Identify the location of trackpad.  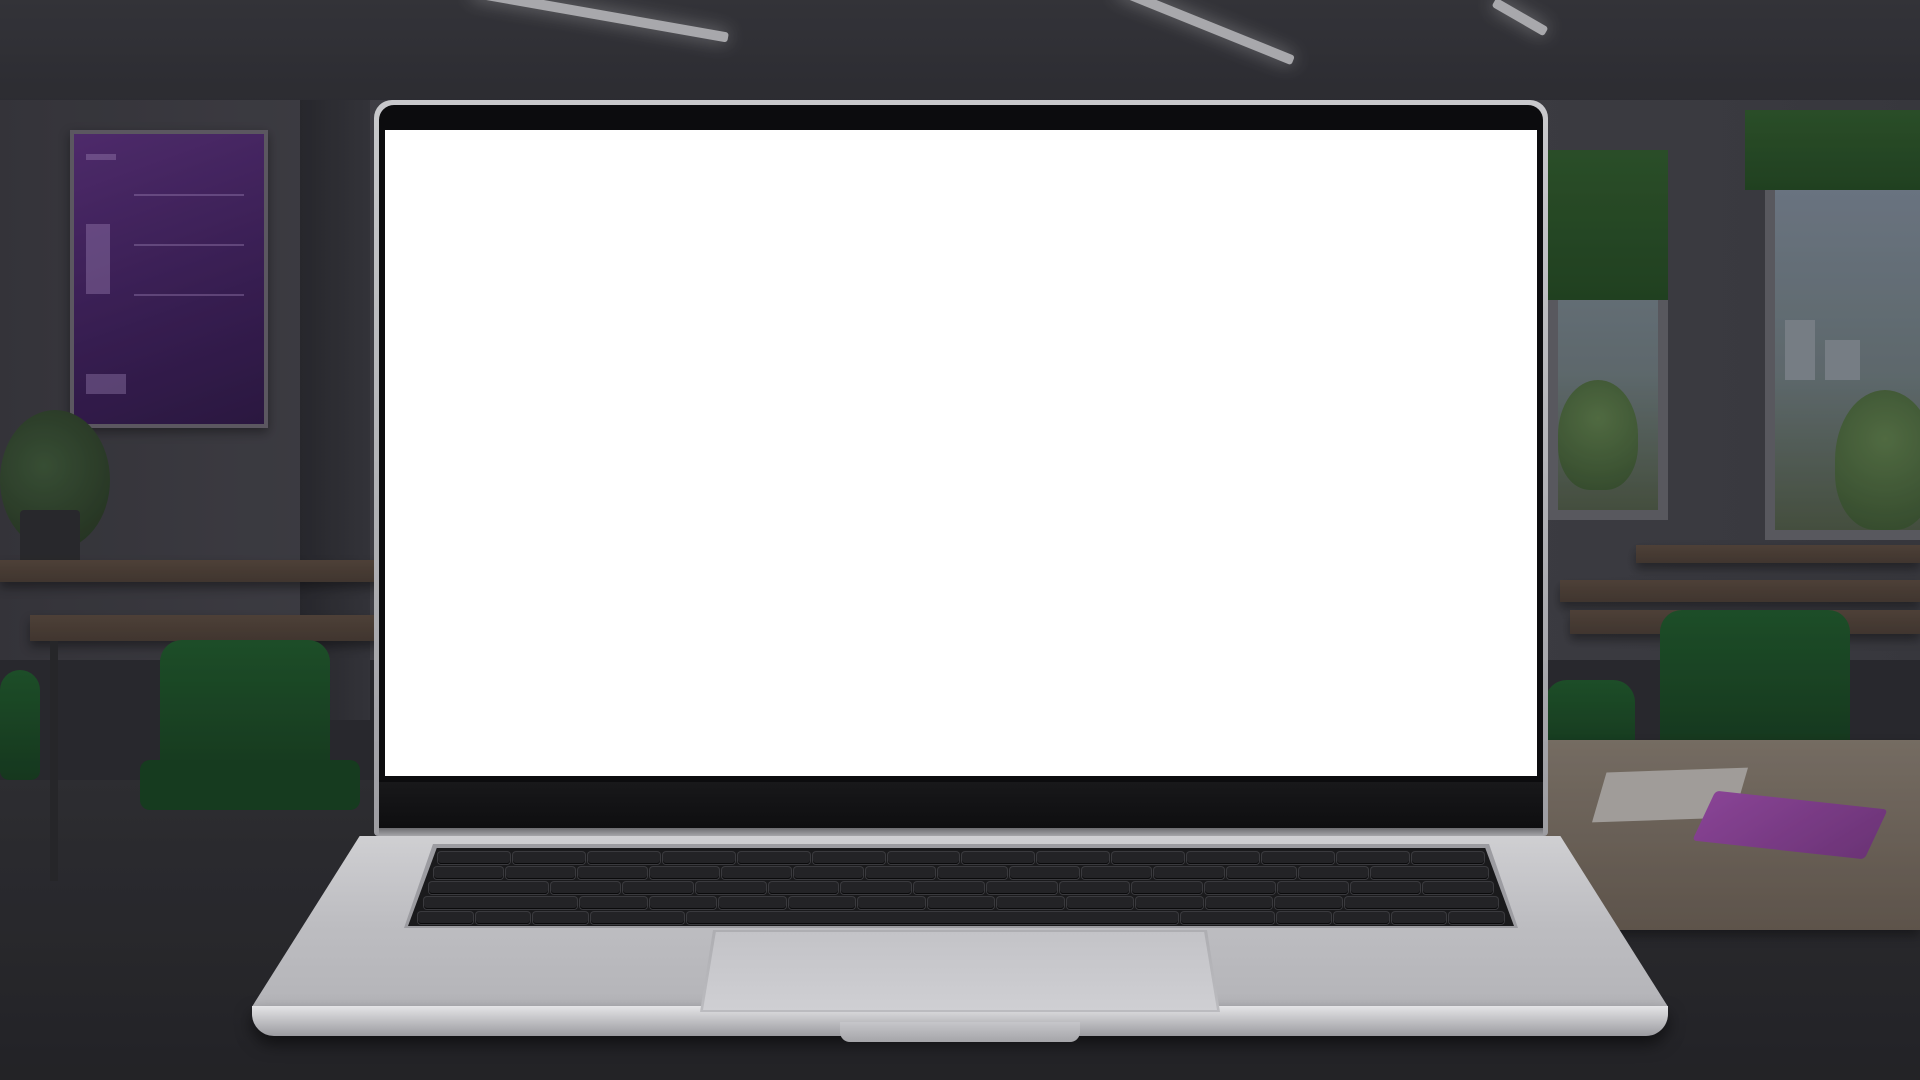
(960, 971).